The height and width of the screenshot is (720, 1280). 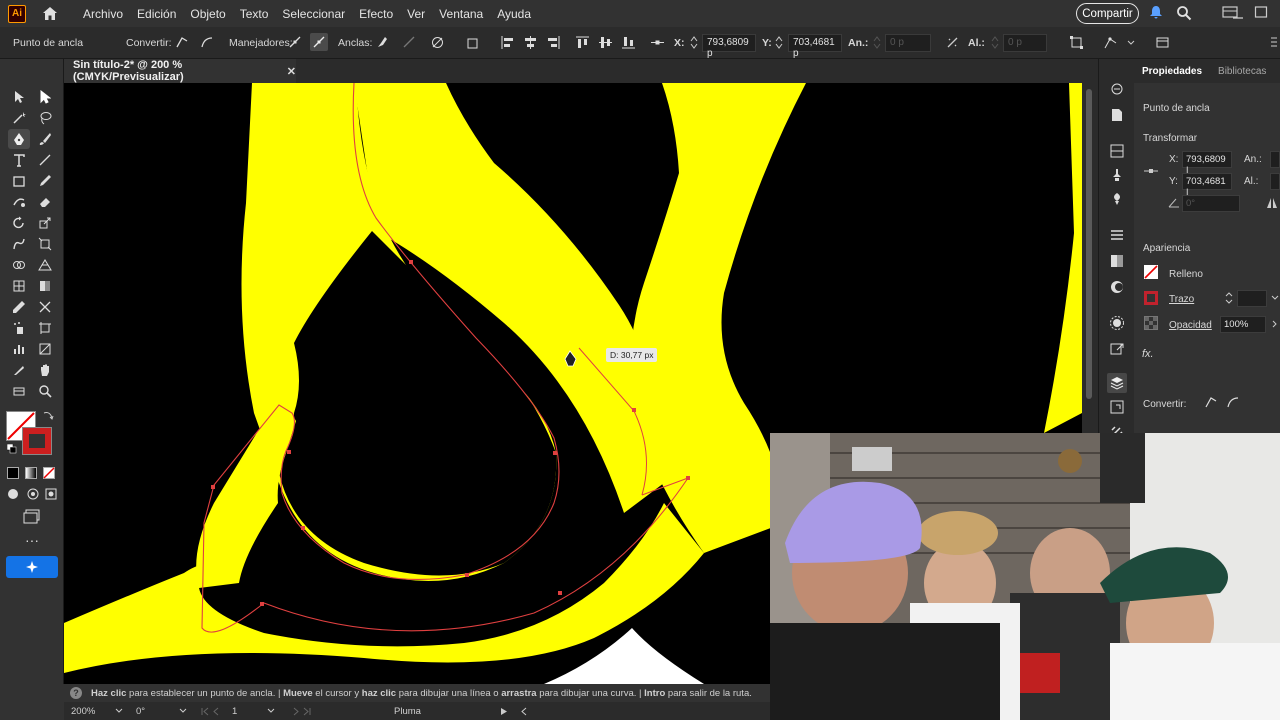 What do you see at coordinates (507, 42) in the screenshot?
I see `align-left-icon` at bounding box center [507, 42].